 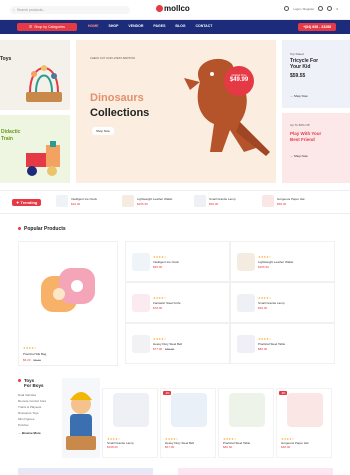 I want to click on product-card: ★★★★☆ Intelligent Ice Clock $69.00, so click(x=177, y=261).